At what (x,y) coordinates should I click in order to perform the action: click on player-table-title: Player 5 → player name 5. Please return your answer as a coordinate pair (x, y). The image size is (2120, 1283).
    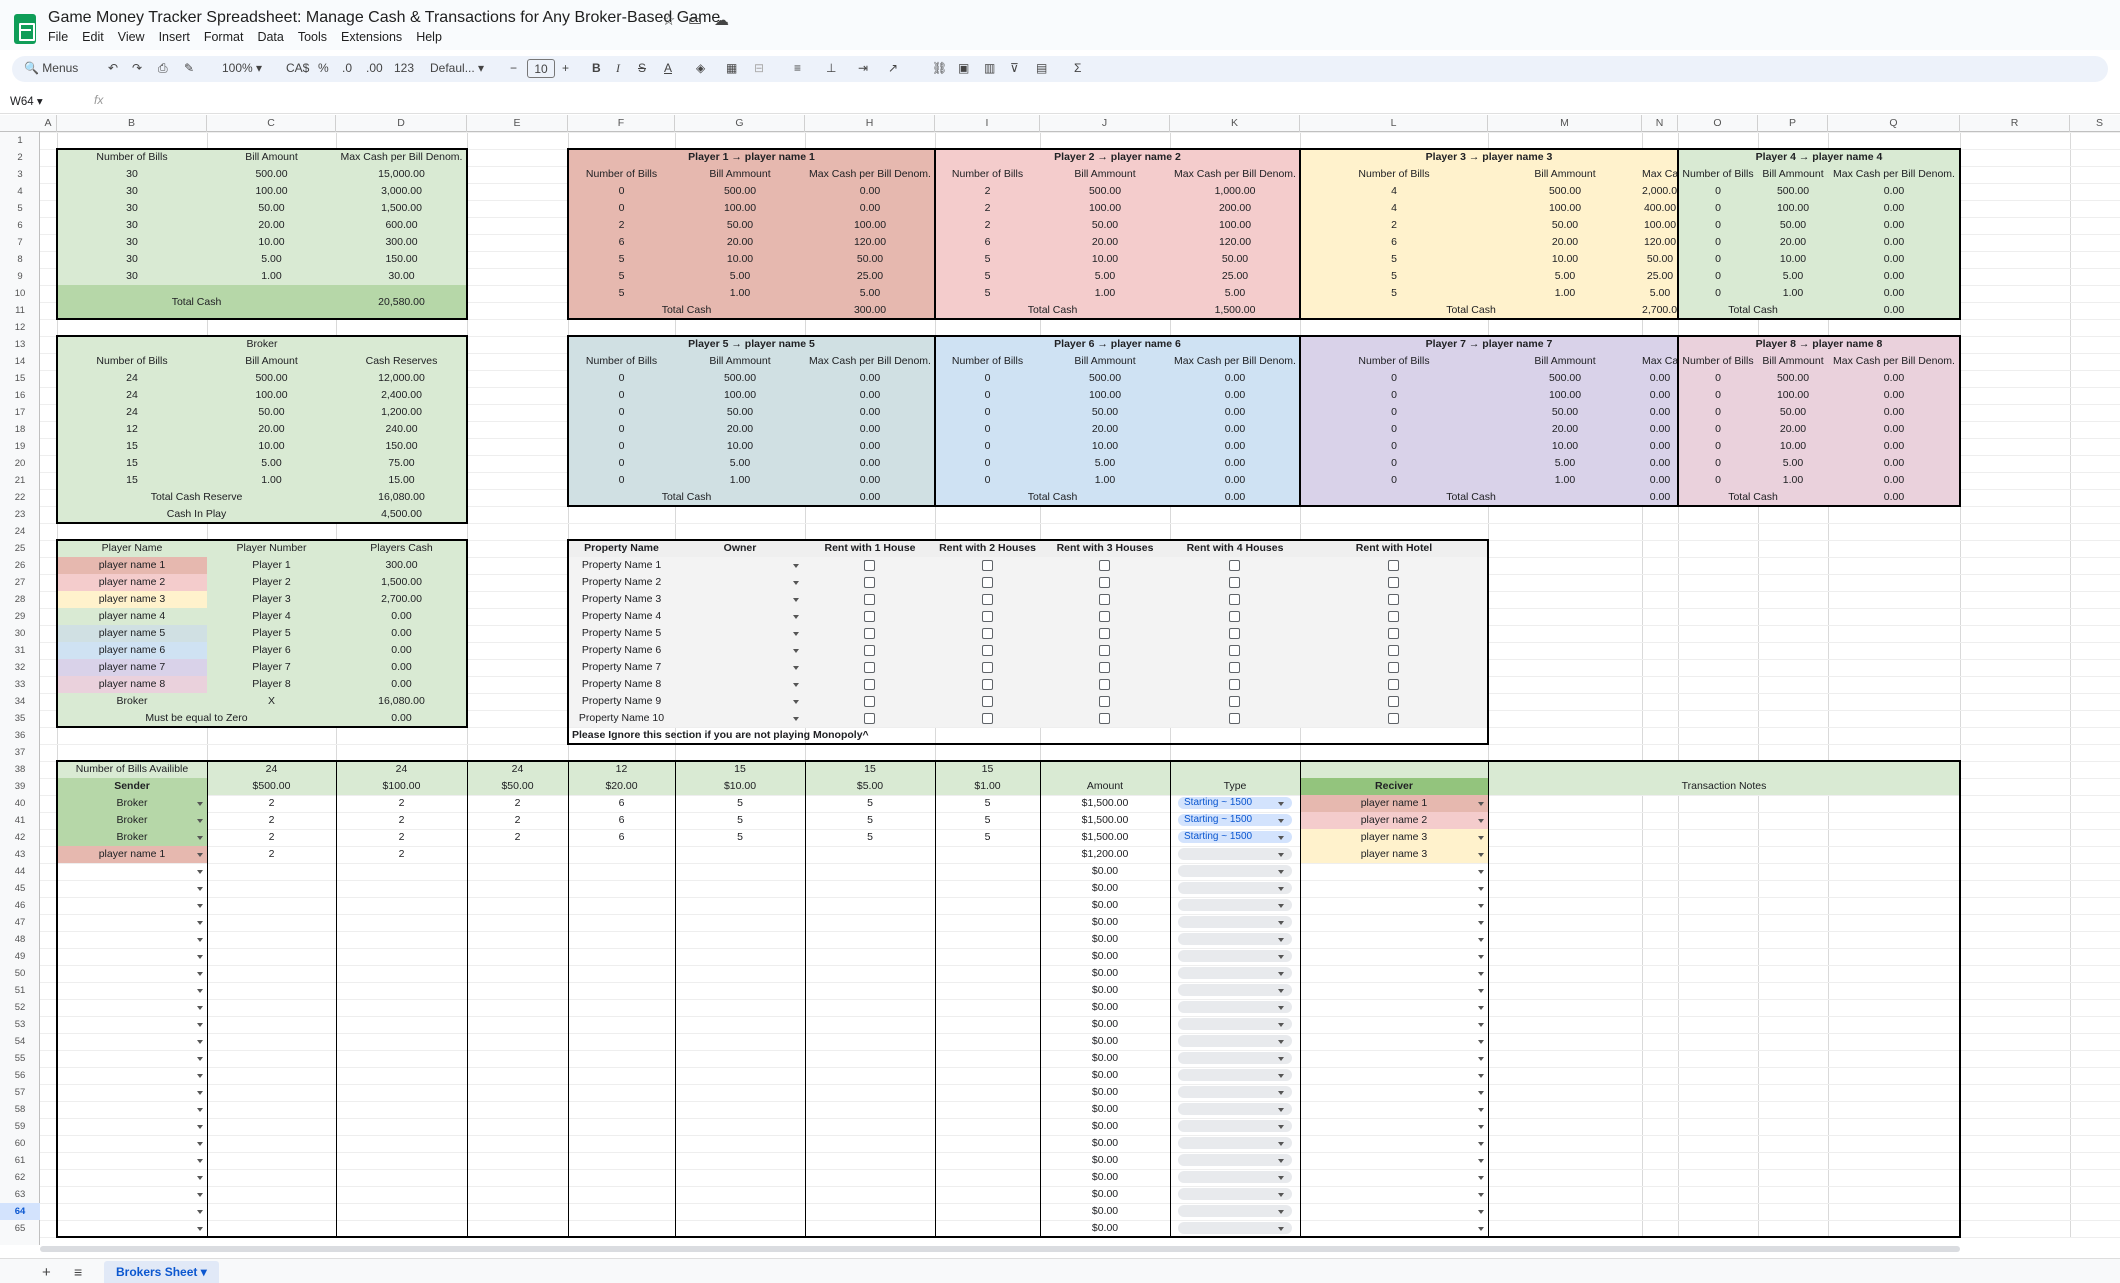
    Looking at the image, I should click on (751, 344).